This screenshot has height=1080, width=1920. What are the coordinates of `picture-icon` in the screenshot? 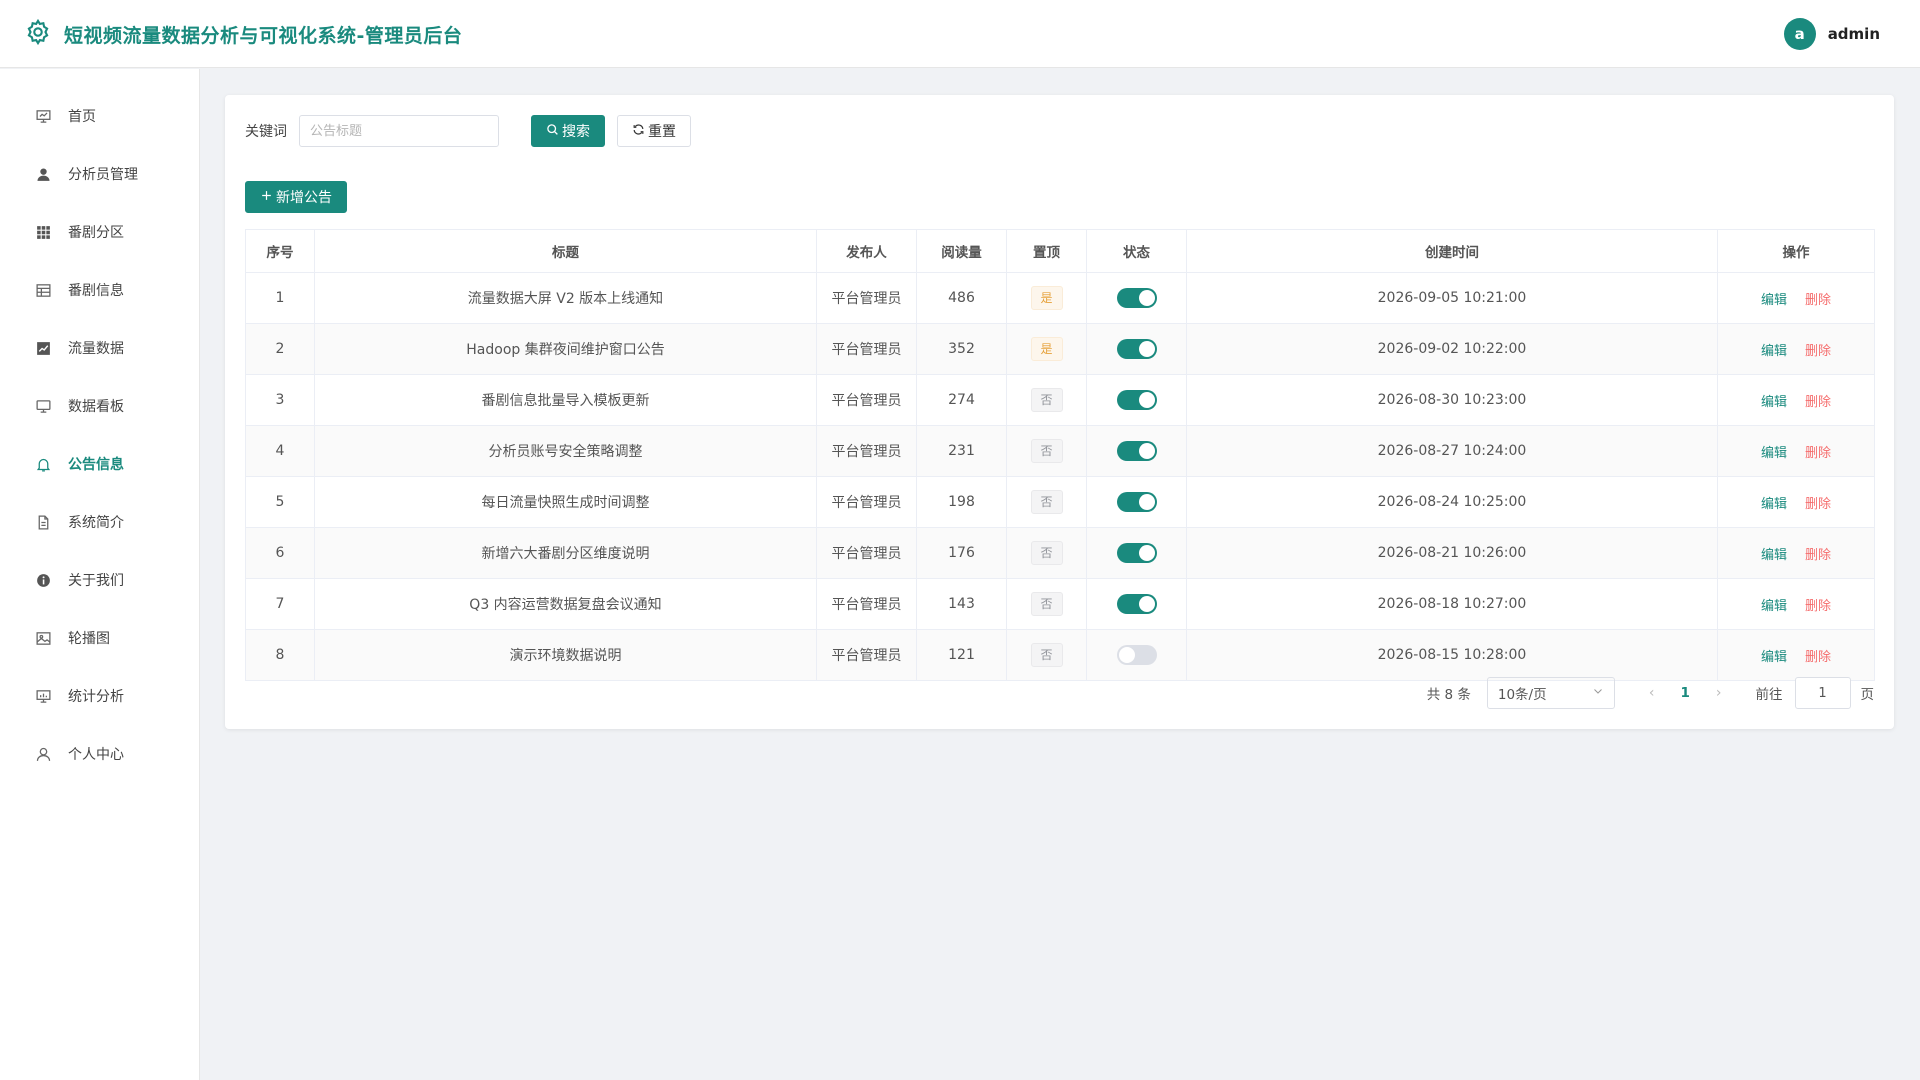 It's located at (43, 638).